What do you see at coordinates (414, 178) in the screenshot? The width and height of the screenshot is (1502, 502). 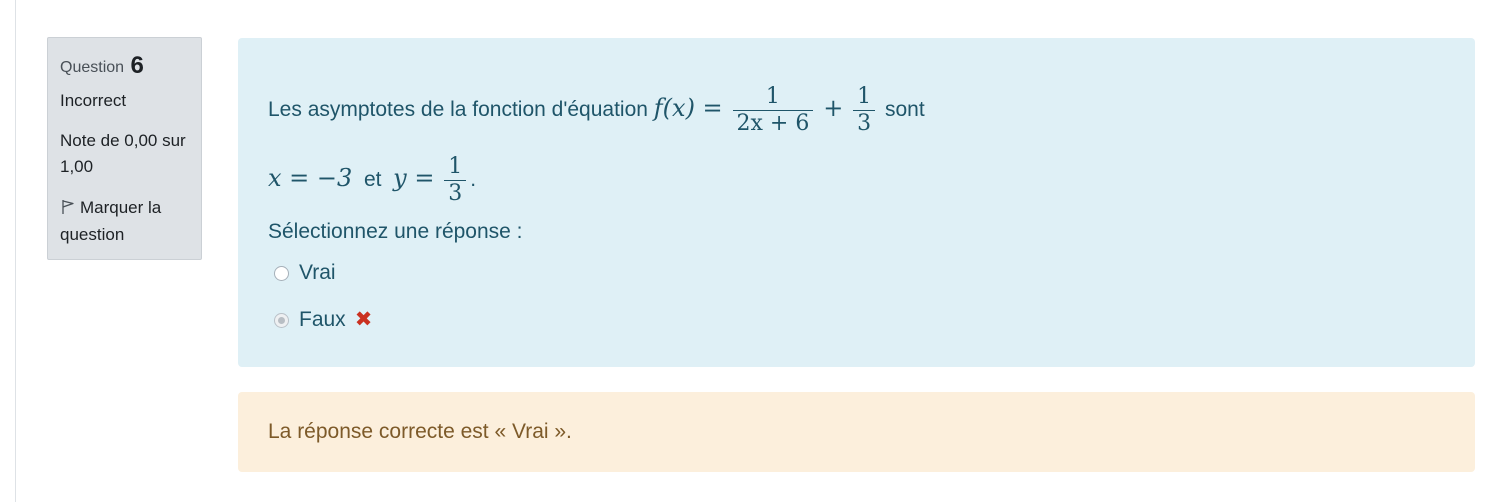 I see `asymptote-y-lhs: y =` at bounding box center [414, 178].